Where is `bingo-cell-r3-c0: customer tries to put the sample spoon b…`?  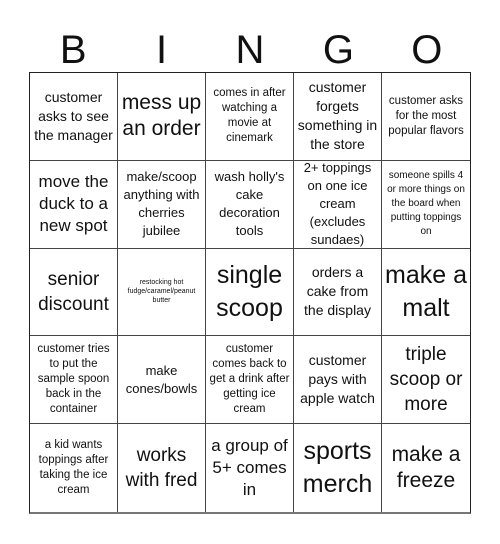
bingo-cell-r3-c0: customer tries to put the sample spoon b… is located at coordinates (74, 380).